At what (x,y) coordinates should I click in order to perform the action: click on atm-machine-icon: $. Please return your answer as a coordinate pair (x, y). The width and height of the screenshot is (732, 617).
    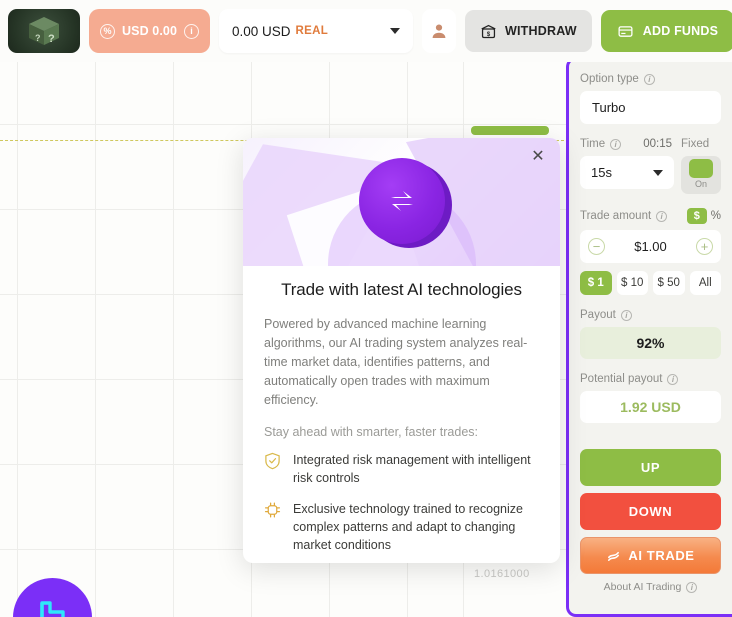
    Looking at the image, I should click on (488, 31).